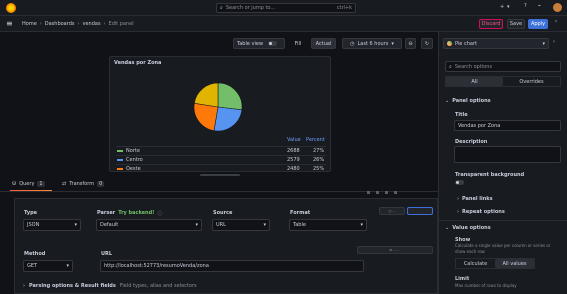 The height and width of the screenshot is (294, 567). What do you see at coordinates (133, 169) in the screenshot?
I see `legend-label: Oeste` at bounding box center [133, 169].